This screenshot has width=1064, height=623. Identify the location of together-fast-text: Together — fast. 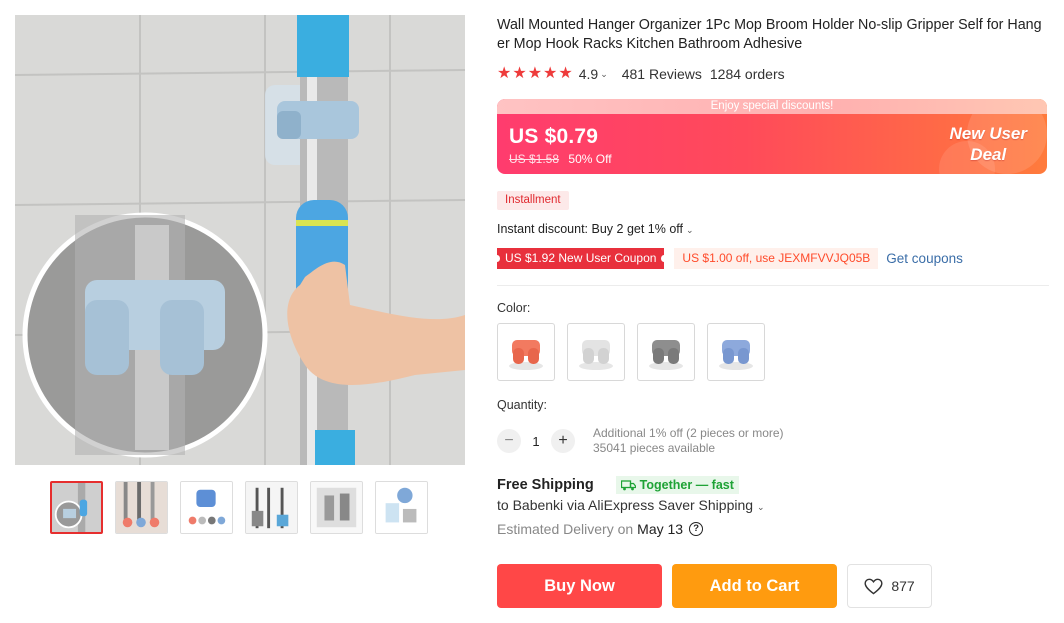
(686, 485).